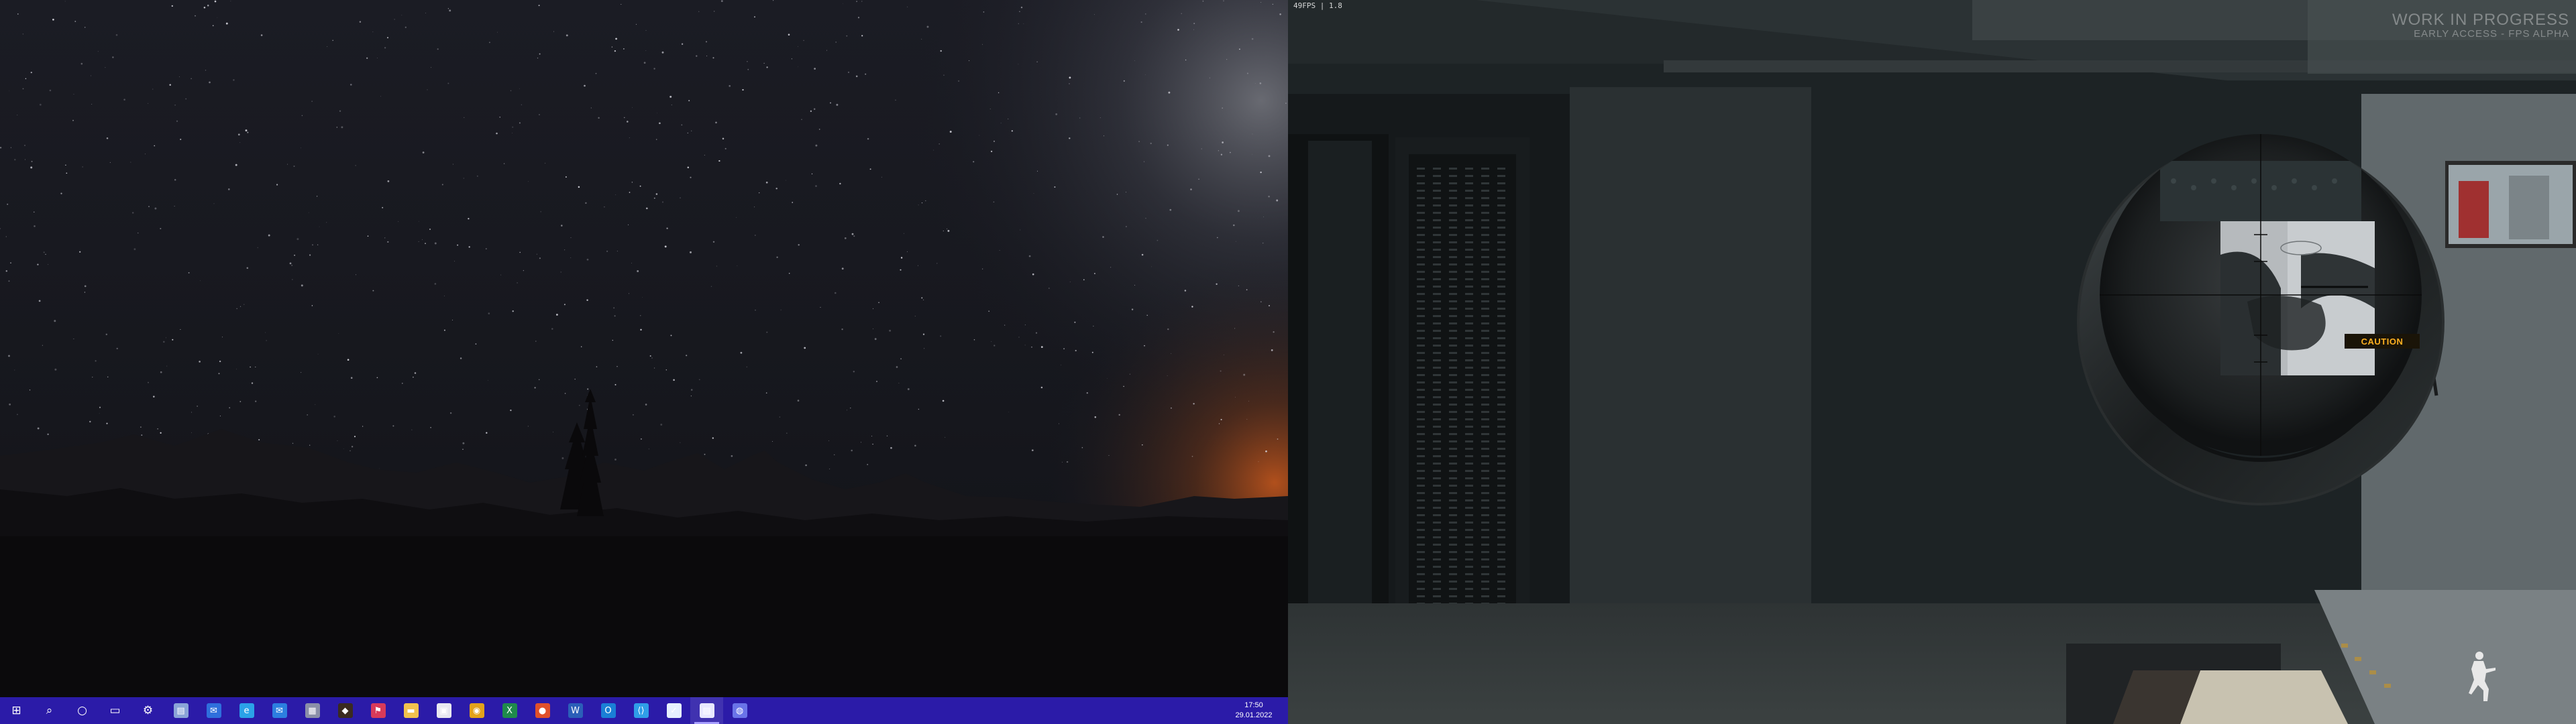 This screenshot has width=2576, height=724. I want to click on gear-icon: ⚙, so click(148, 710).